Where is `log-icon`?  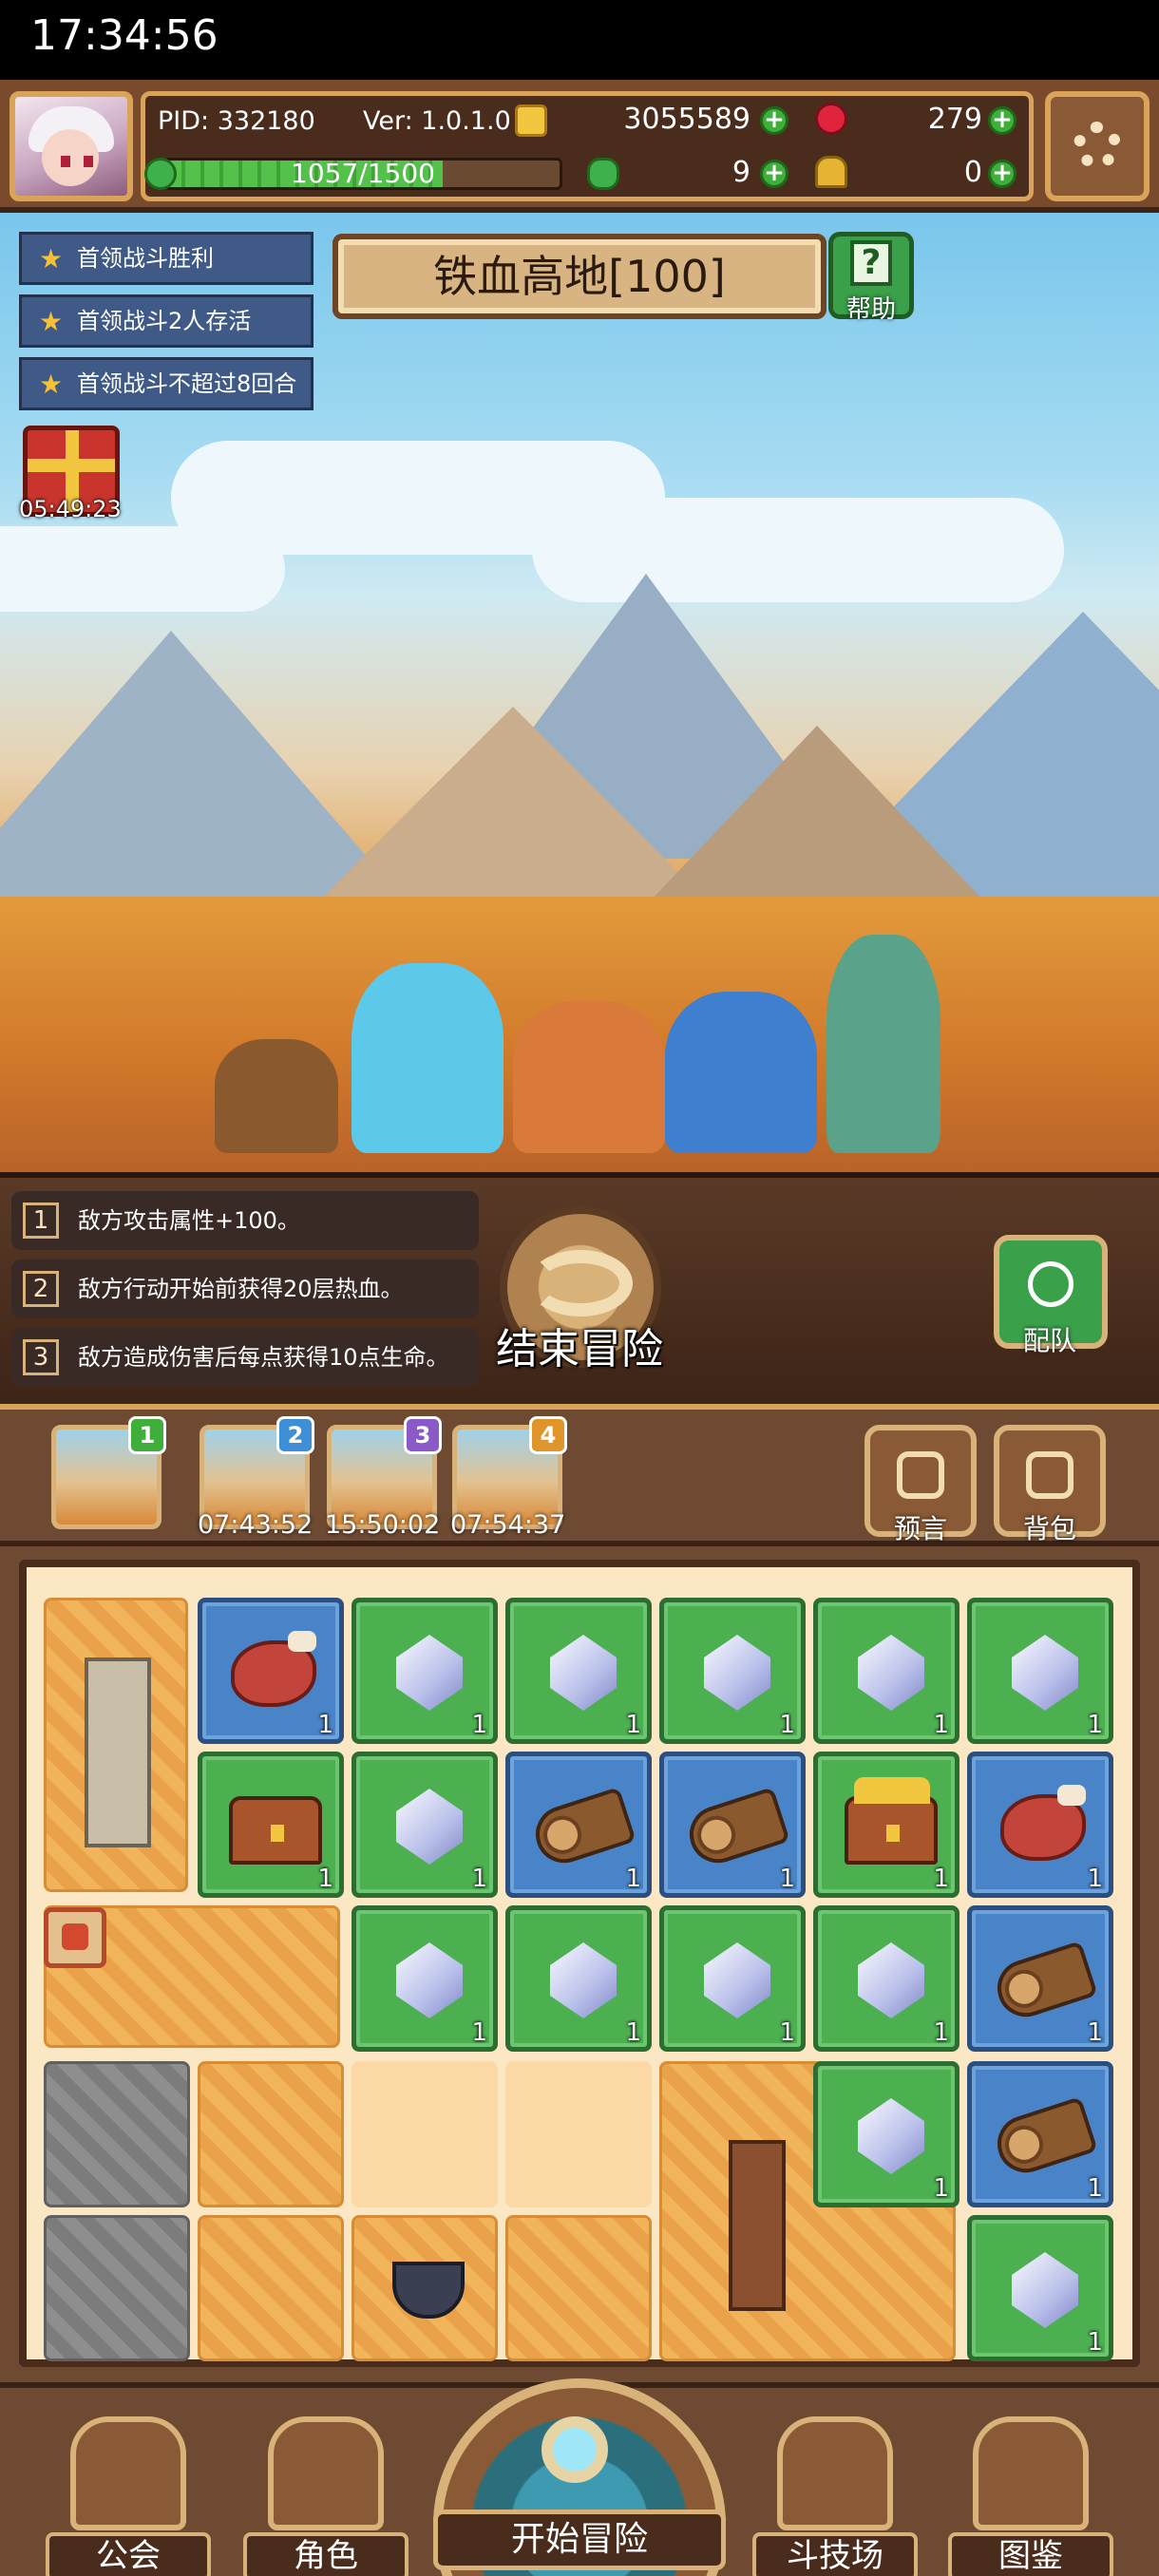
log-icon is located at coordinates (1044, 2138).